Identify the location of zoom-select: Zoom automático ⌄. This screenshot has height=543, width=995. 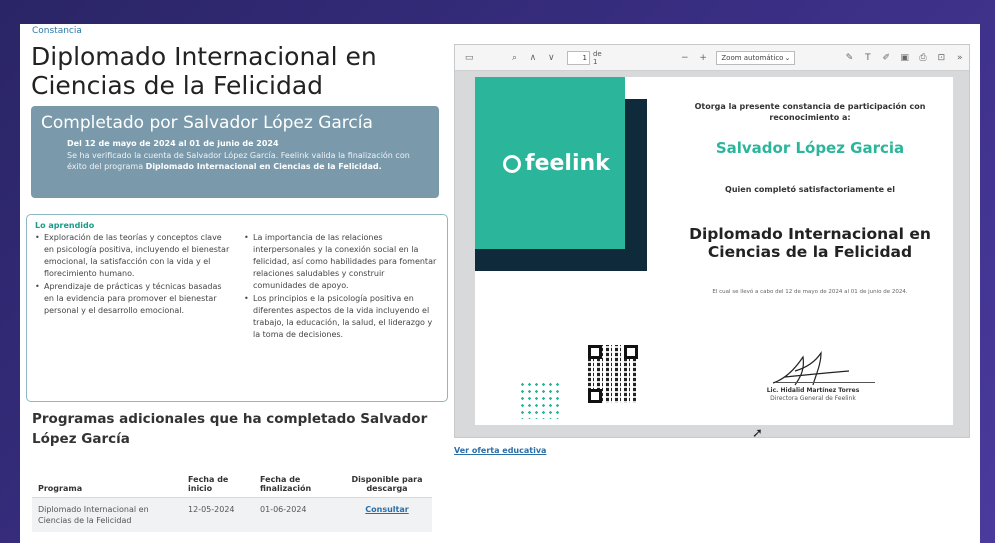
(756, 57).